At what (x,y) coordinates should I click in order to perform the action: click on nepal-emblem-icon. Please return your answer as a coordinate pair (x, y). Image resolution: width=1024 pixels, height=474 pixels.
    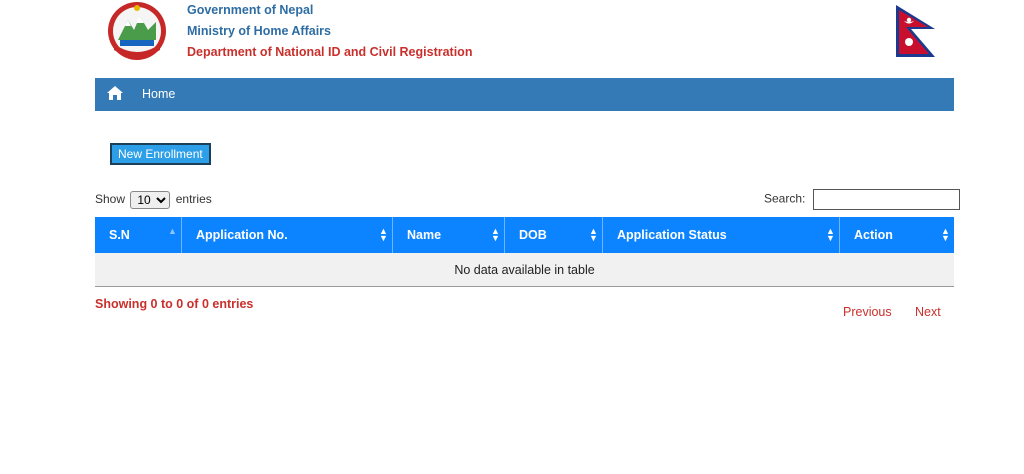
    Looking at the image, I should click on (137, 31).